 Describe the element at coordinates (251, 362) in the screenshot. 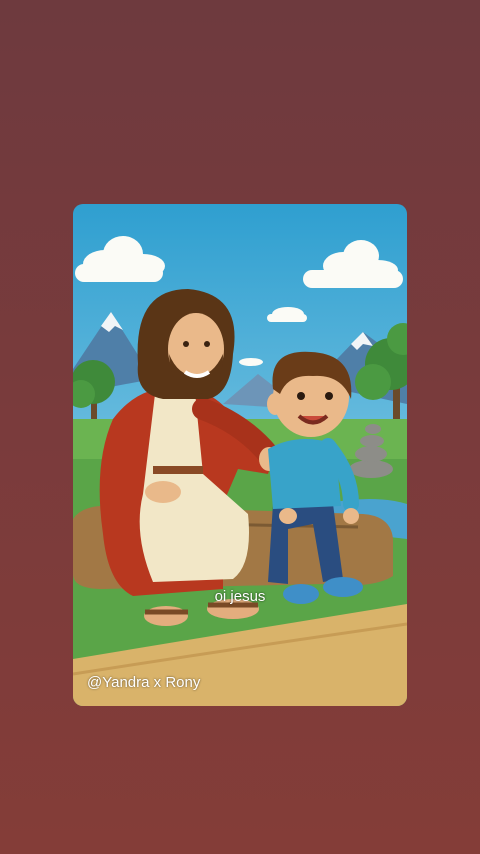

I see `cloud-tiny` at that location.